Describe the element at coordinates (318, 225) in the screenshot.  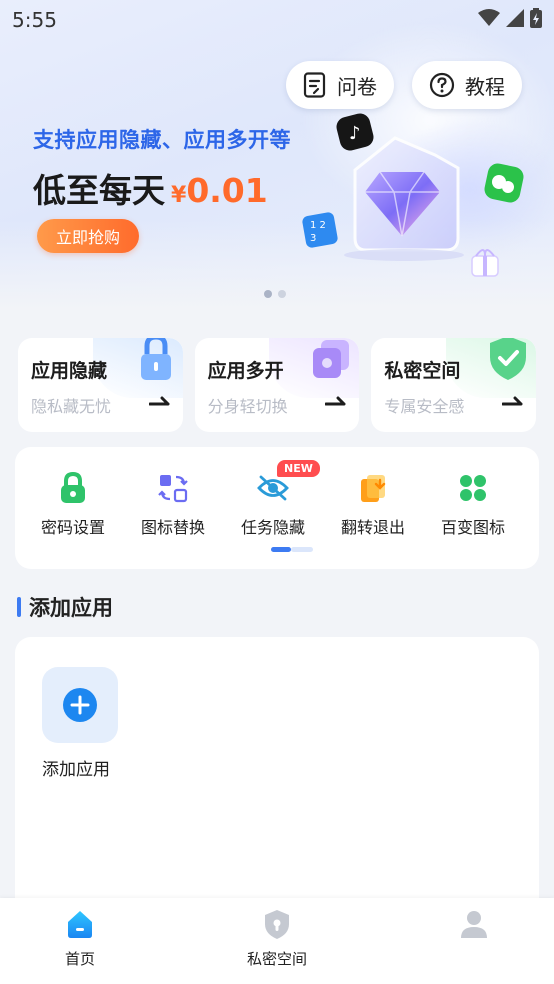
I see `svg-text: 1 2` at that location.